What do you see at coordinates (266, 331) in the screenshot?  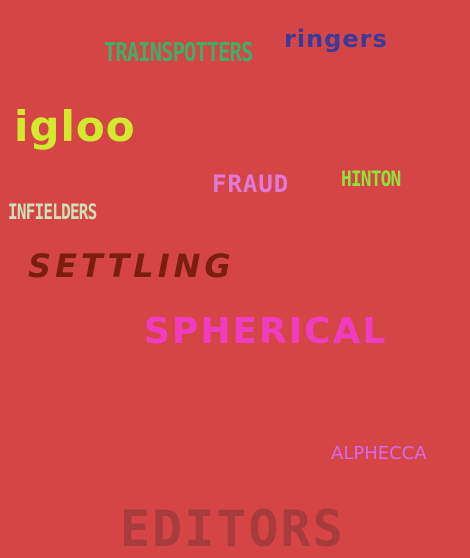 I see `word-spherical: SPHERICAL` at bounding box center [266, 331].